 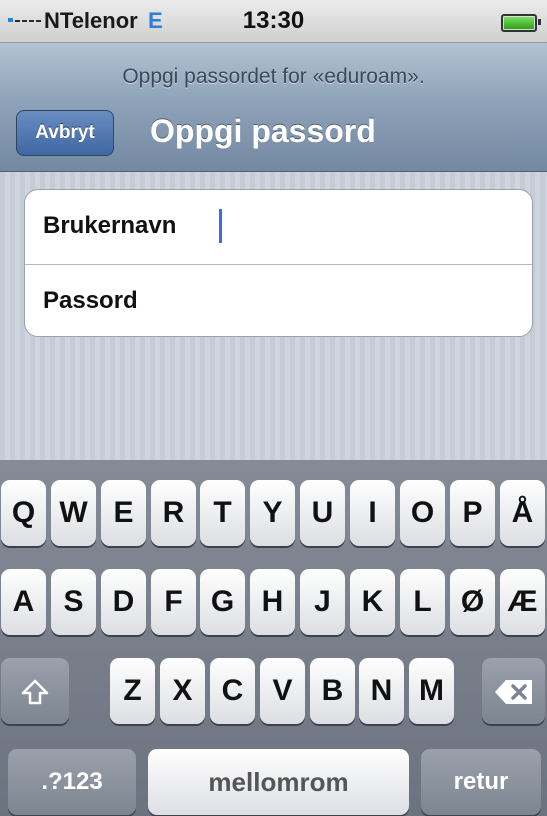 What do you see at coordinates (173, 602) in the screenshot?
I see `key-f: F` at bounding box center [173, 602].